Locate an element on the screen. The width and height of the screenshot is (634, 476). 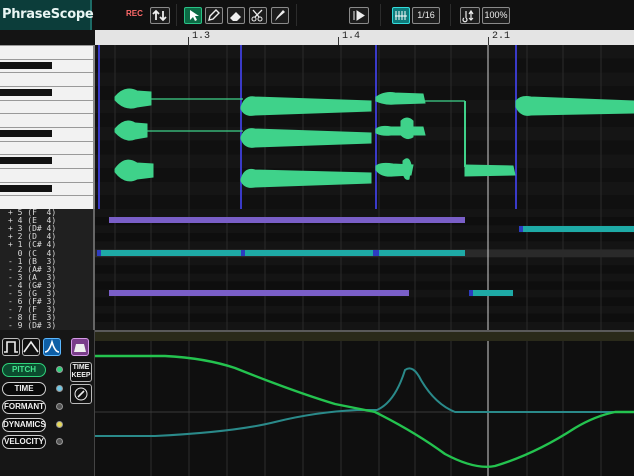
curve-shape-button is located at coordinates (52, 347).